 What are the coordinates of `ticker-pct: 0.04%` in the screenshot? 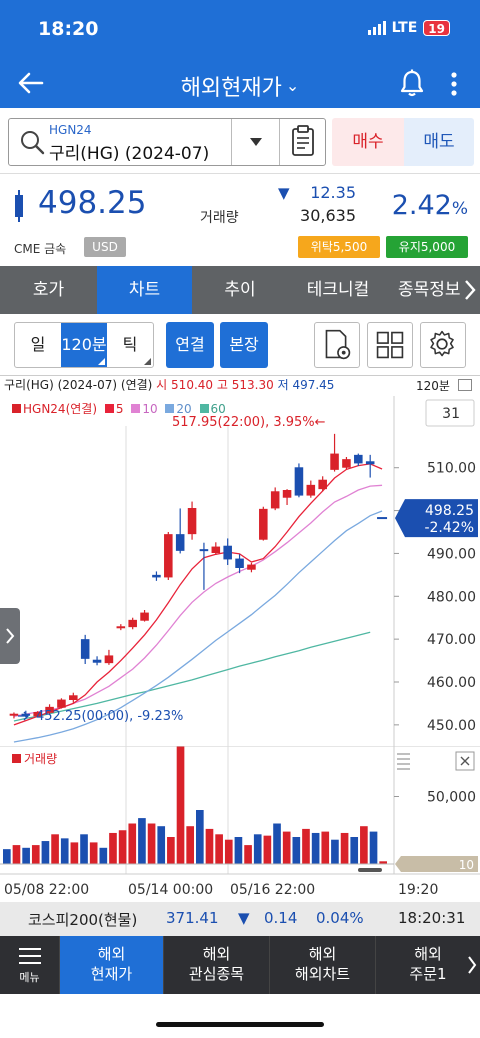 It's located at (340, 918).